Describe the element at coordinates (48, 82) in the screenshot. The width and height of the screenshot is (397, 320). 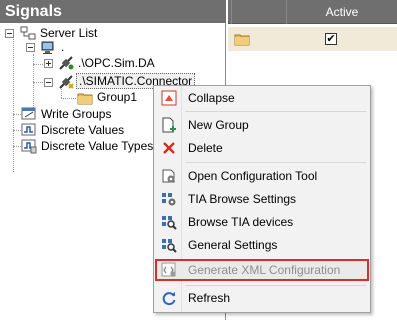
I see `simatic-expander` at that location.